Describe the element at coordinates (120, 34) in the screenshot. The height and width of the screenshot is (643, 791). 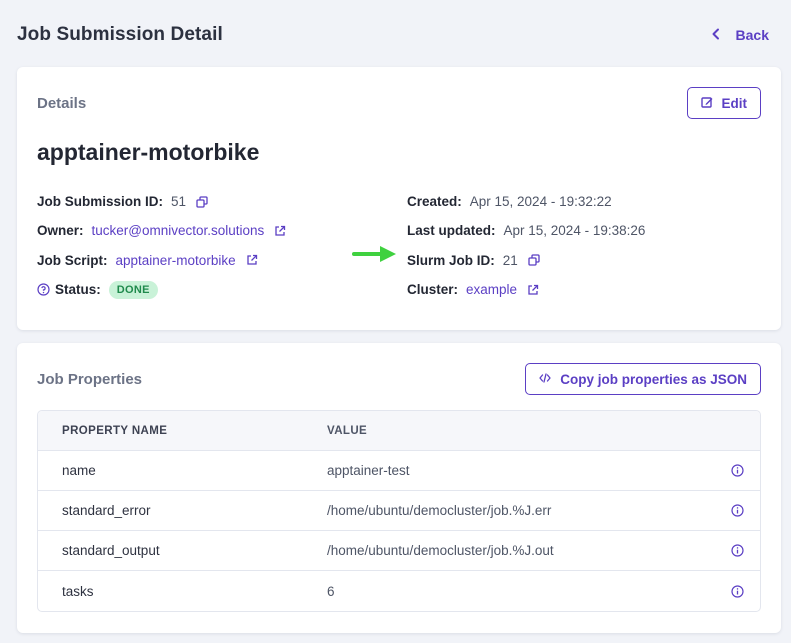
I see `page-title: Job Submission Detail` at that location.